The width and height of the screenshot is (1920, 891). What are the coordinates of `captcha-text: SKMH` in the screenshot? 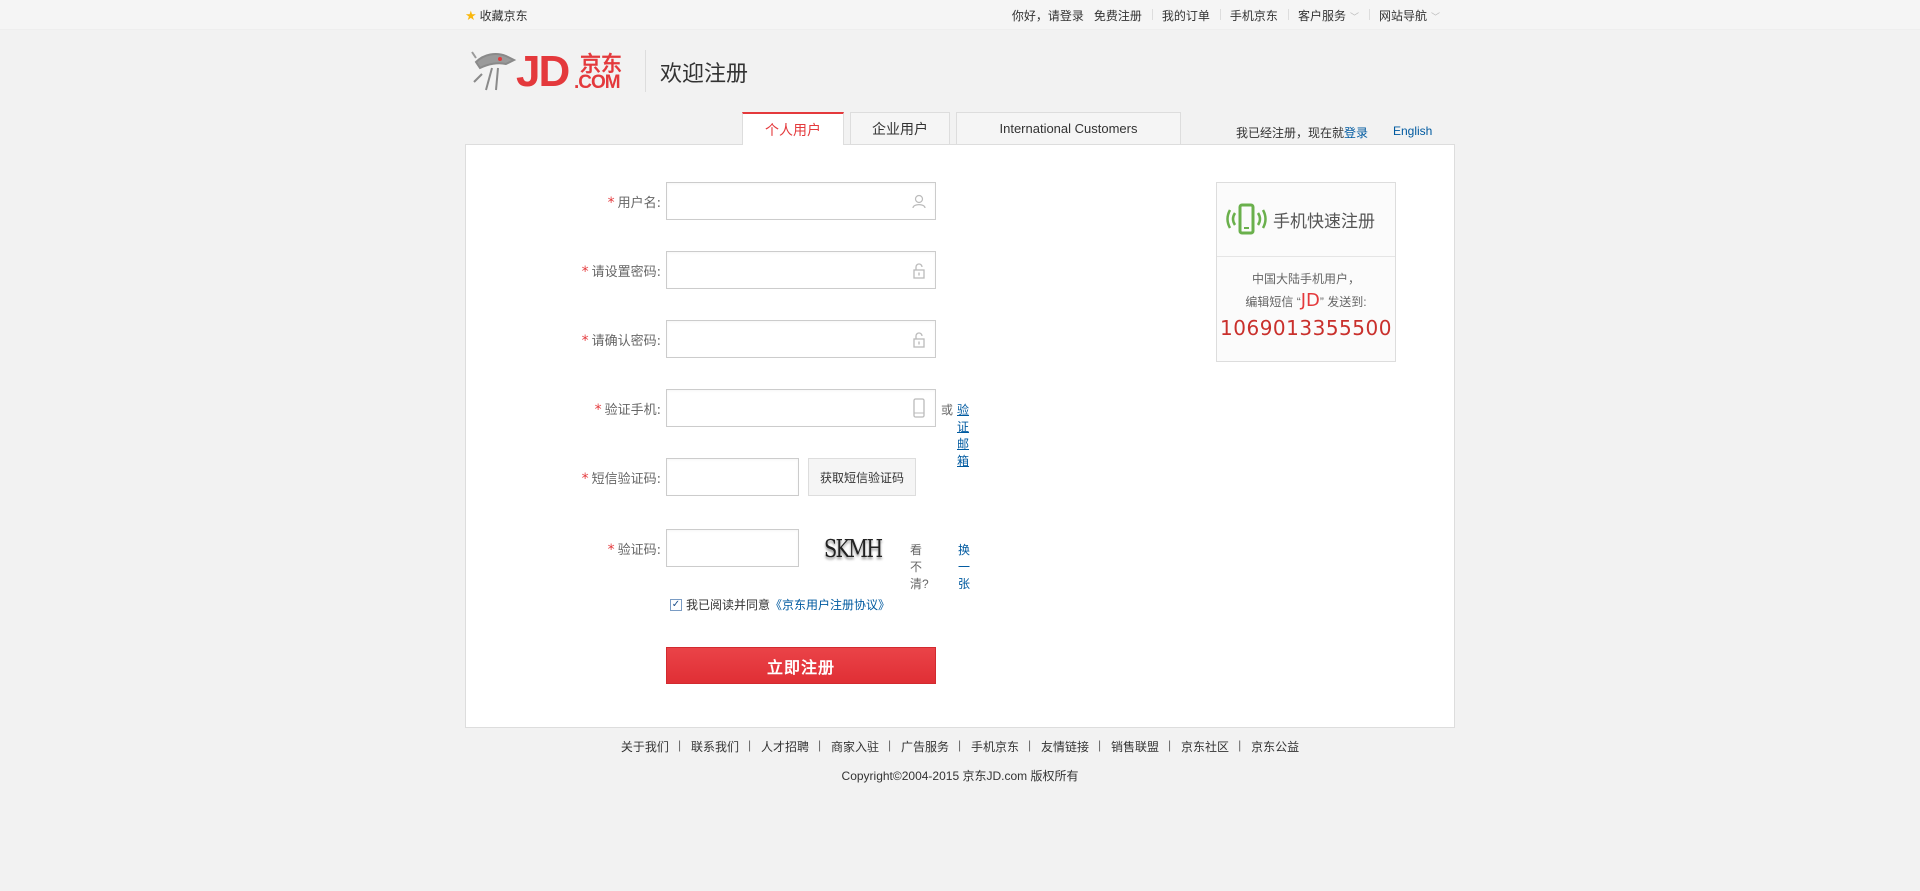 It's located at (853, 549).